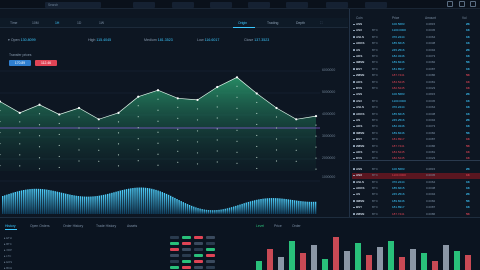  What do you see at coordinates (416, 88) in the screenshot?
I see `orderbook-row: DVS BTC 182.5245 0.0023 1K` at bounding box center [416, 88].